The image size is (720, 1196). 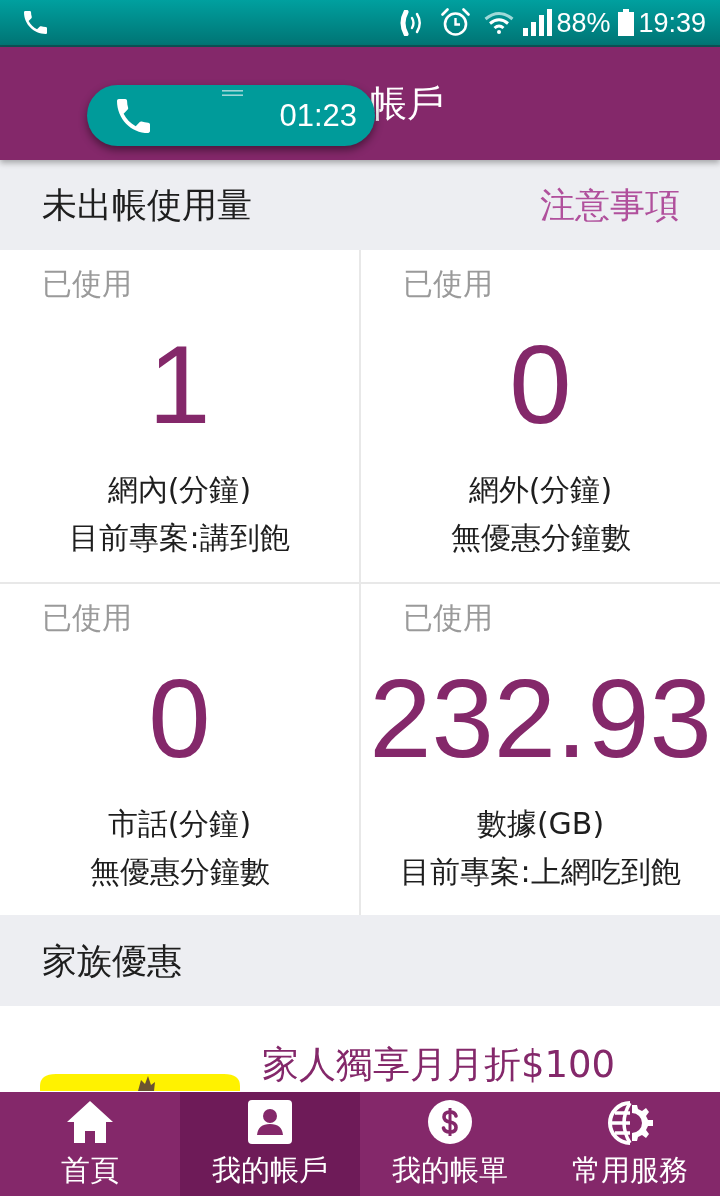 I want to click on drag-handle-icon, so click(x=232, y=93).